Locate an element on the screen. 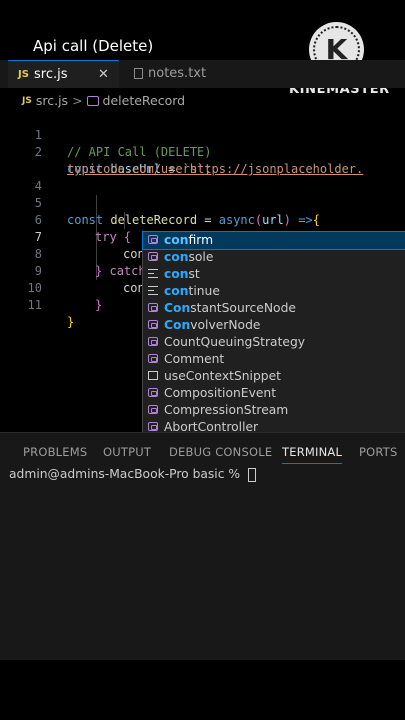  code-line: 5 const deleteRecord = async(url) =>{ is located at coordinates (202, 202).